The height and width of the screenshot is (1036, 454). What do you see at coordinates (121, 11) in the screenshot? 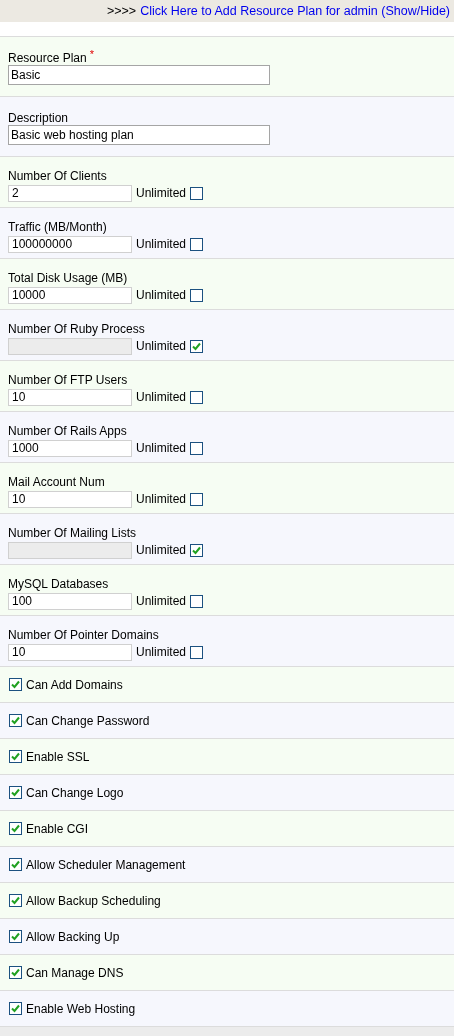
I see `arrow-text: >>>>` at bounding box center [121, 11].